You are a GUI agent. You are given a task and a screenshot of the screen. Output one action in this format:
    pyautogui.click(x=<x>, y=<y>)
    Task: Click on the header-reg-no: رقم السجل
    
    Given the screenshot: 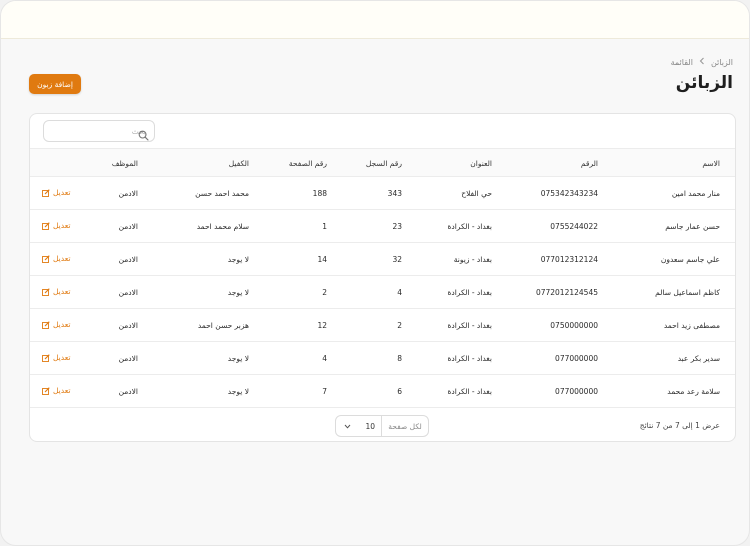 What is the action you would take?
    pyautogui.click(x=384, y=163)
    